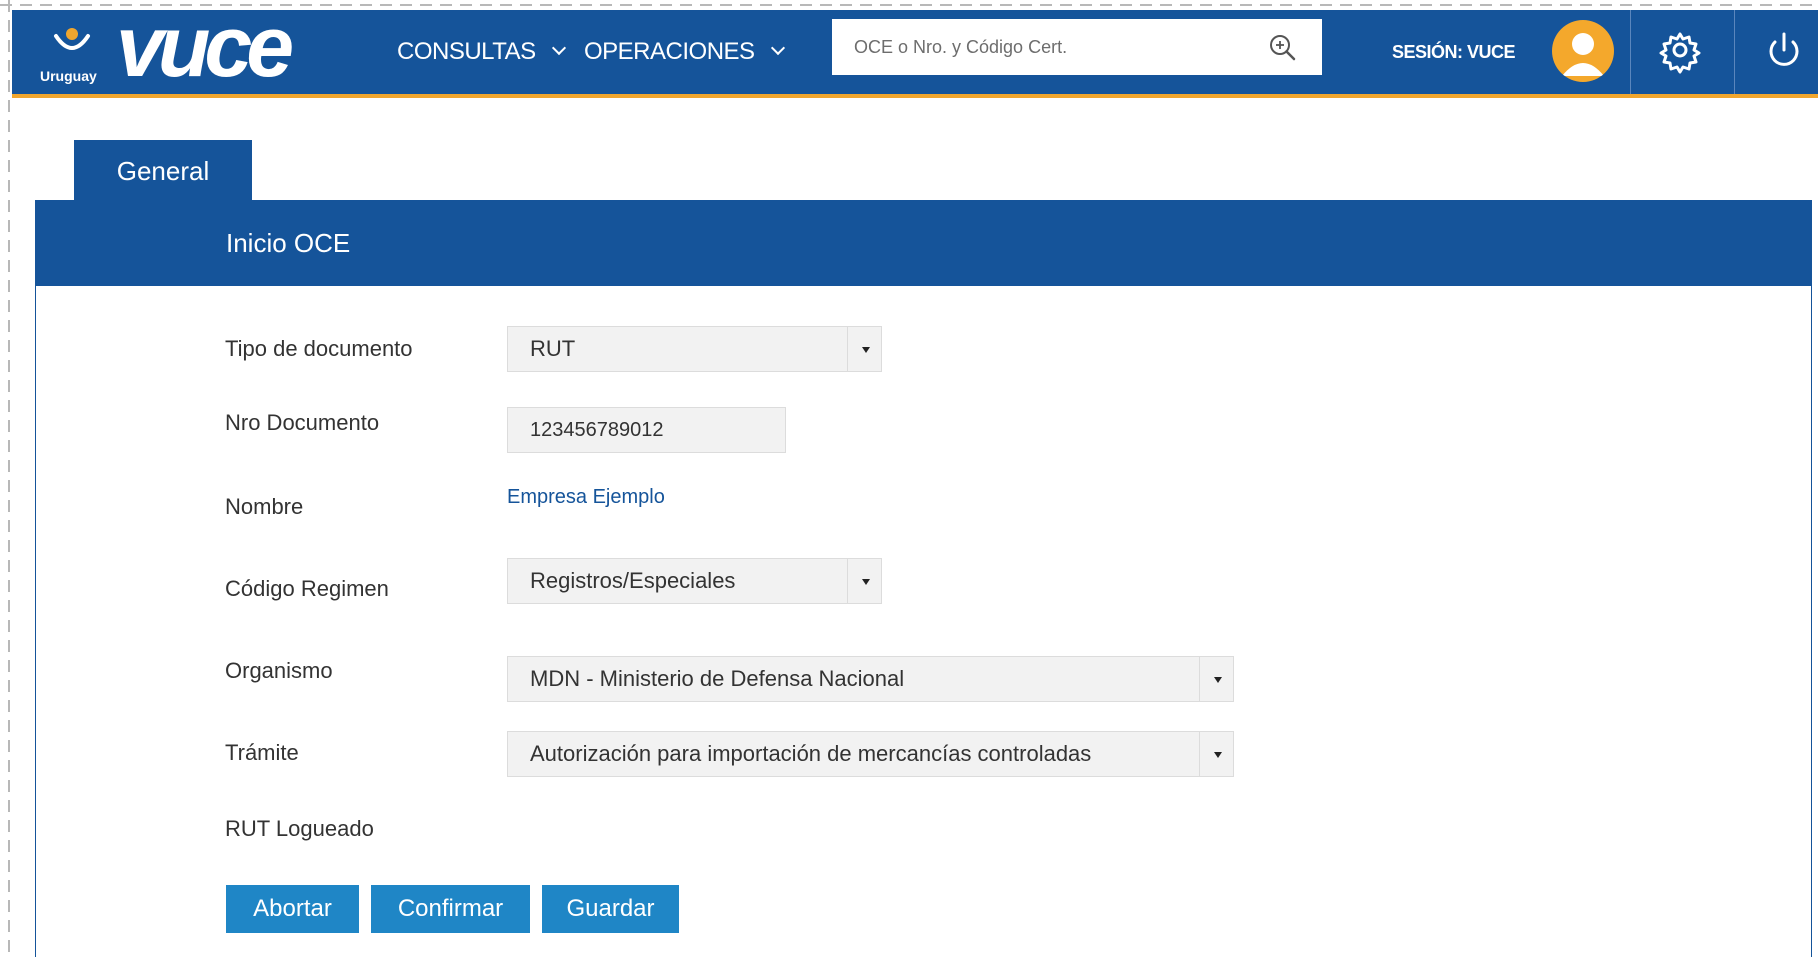  Describe the element at coordinates (262, 752) in the screenshot. I see `tramite-label: Trámite` at that location.